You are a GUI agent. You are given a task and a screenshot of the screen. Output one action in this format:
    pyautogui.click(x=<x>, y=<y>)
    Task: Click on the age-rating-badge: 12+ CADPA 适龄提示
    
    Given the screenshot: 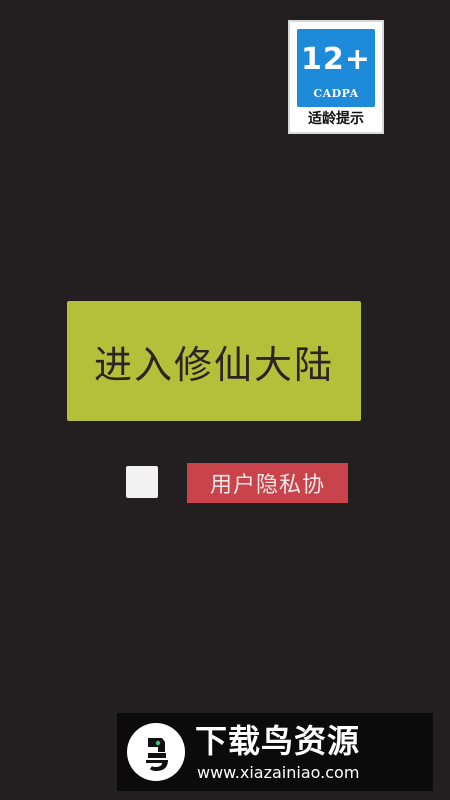 What is the action you would take?
    pyautogui.click(x=336, y=77)
    